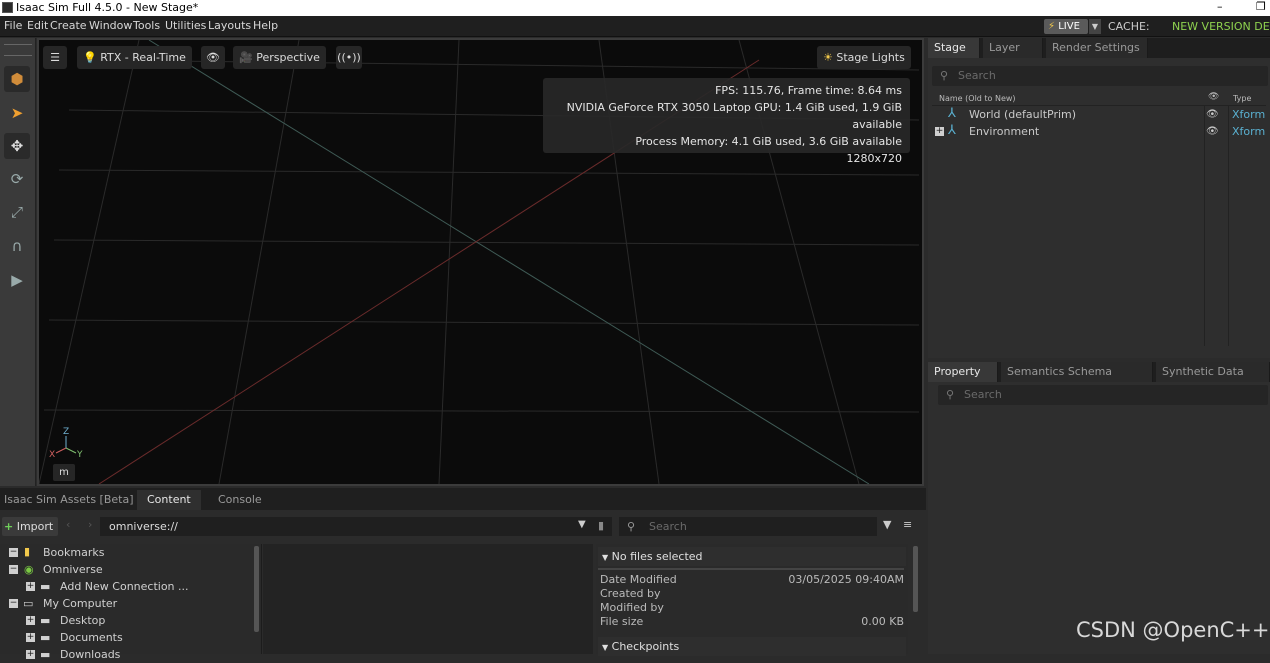 The image size is (1270, 663). Describe the element at coordinates (17, 146) in the screenshot. I see `move-icon: ✥` at that location.